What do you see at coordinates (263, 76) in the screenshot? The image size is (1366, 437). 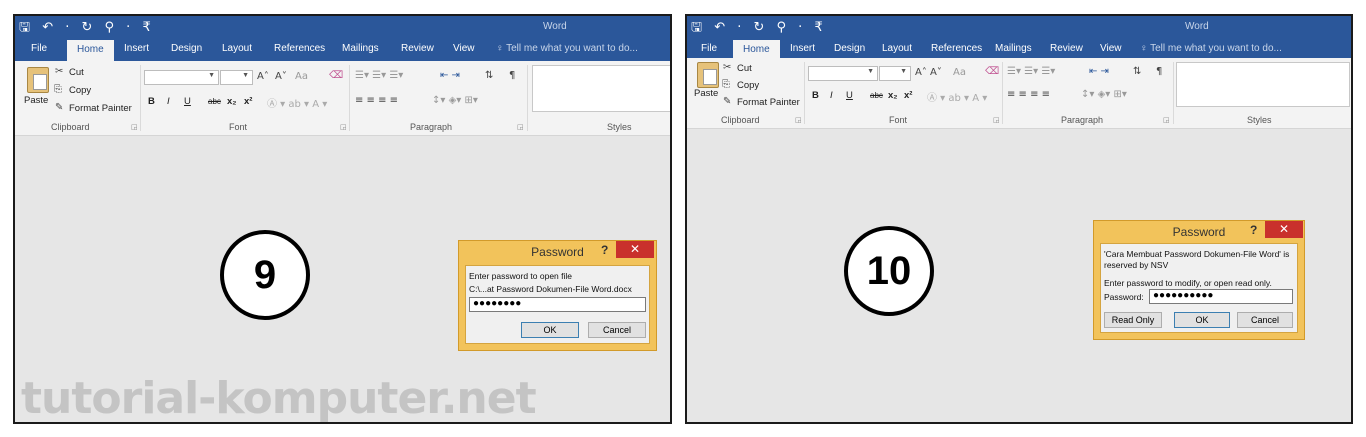 I see `grow-font-icon: A˄` at bounding box center [263, 76].